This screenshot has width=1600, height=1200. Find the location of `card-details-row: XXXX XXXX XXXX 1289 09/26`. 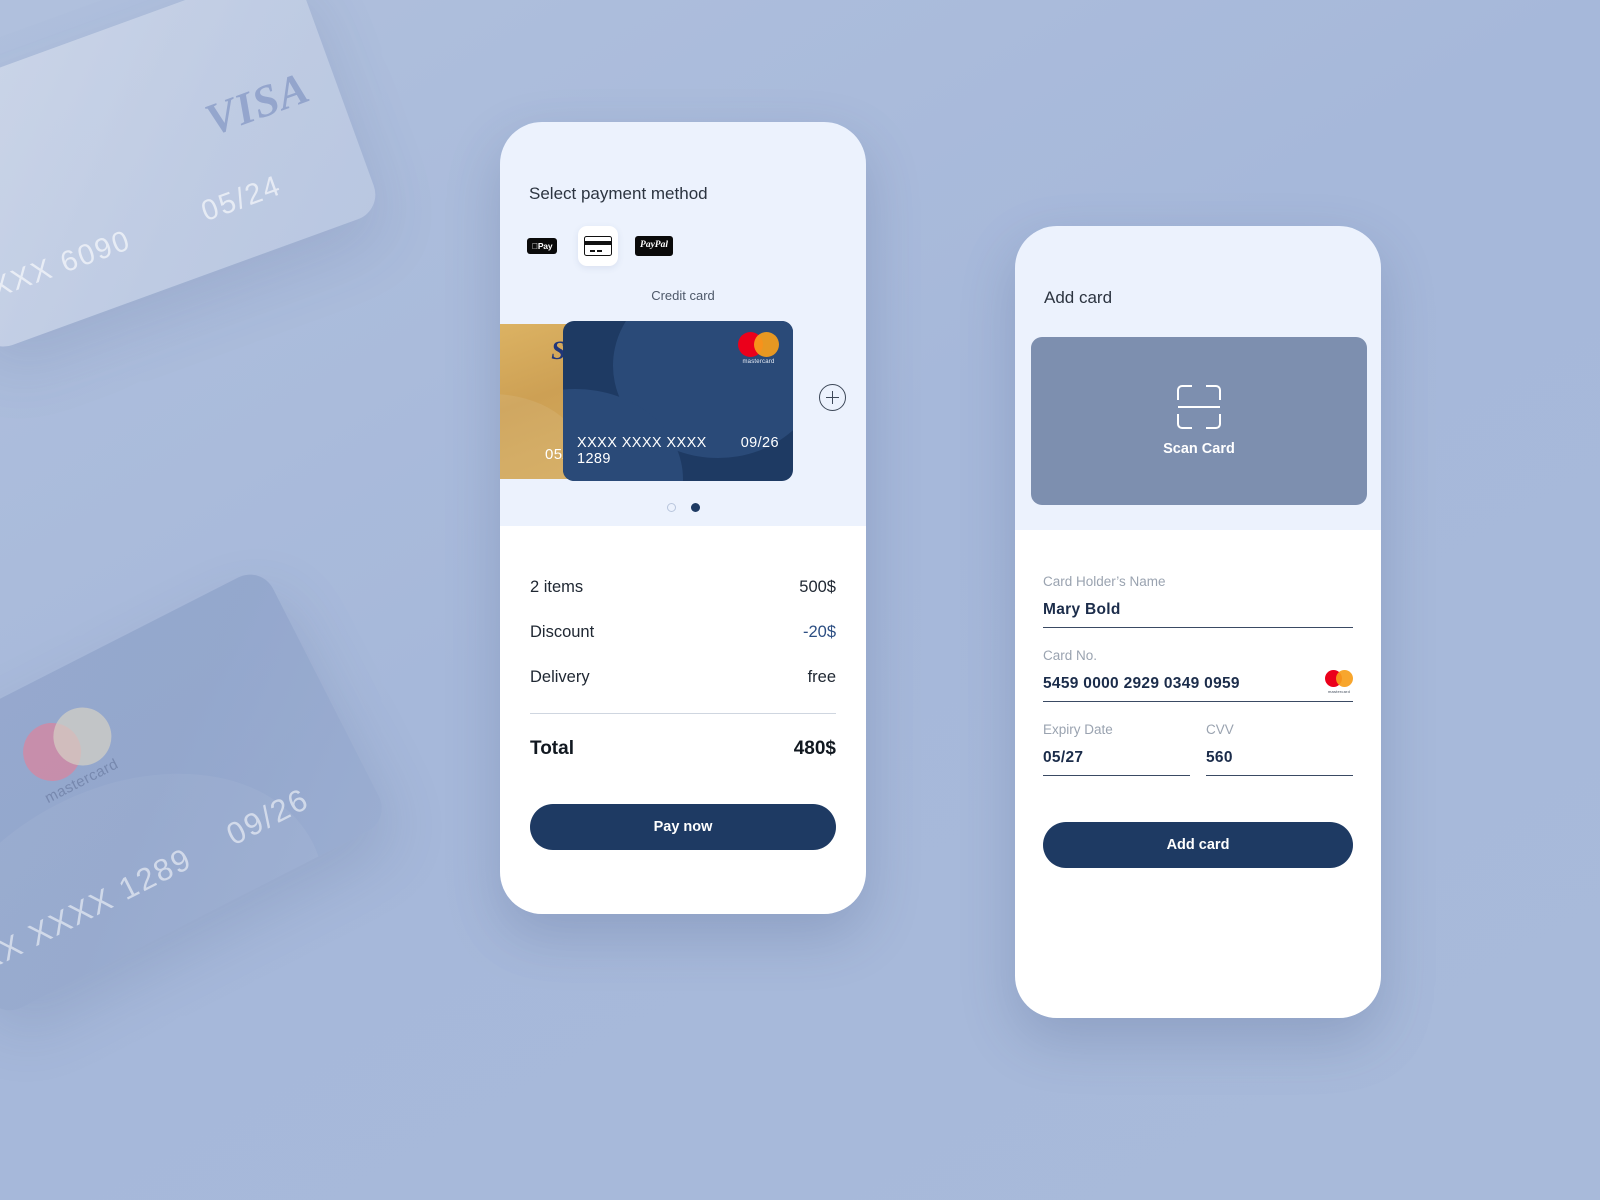

card-details-row: XXXX XXXX XXXX 1289 09/26 is located at coordinates (678, 451).